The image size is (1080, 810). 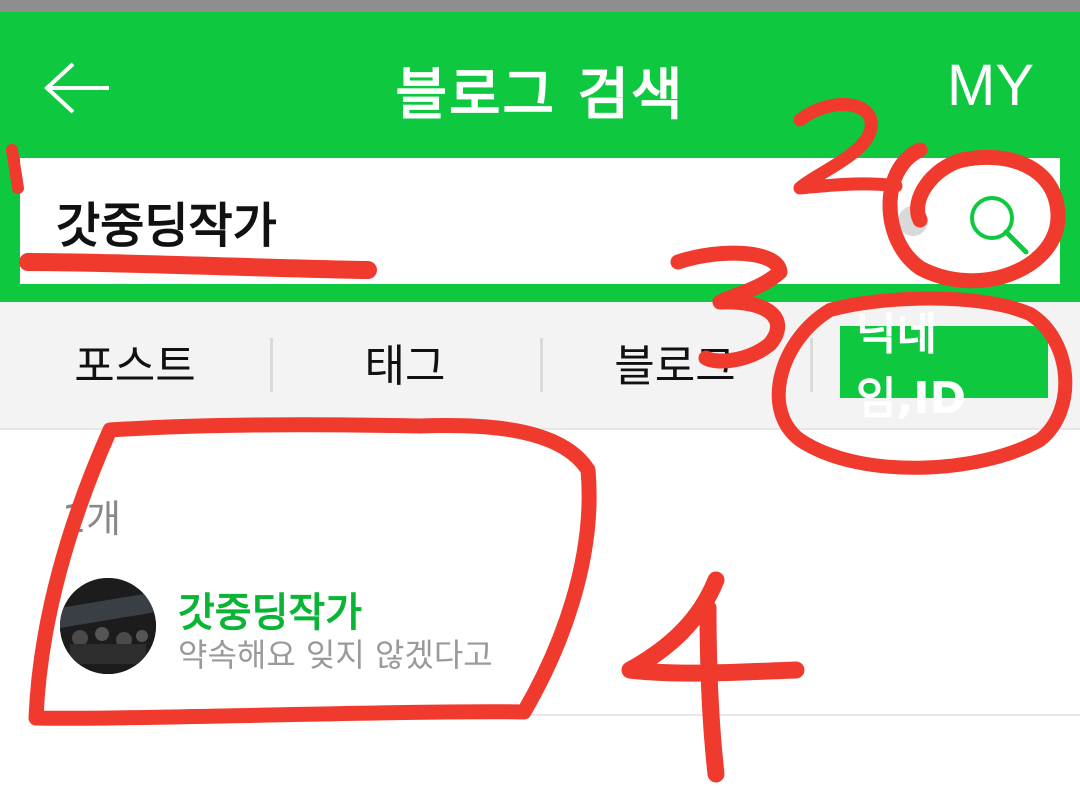 What do you see at coordinates (335, 655) in the screenshot?
I see `result-description: 약속해요 잊지 않겠다고` at bounding box center [335, 655].